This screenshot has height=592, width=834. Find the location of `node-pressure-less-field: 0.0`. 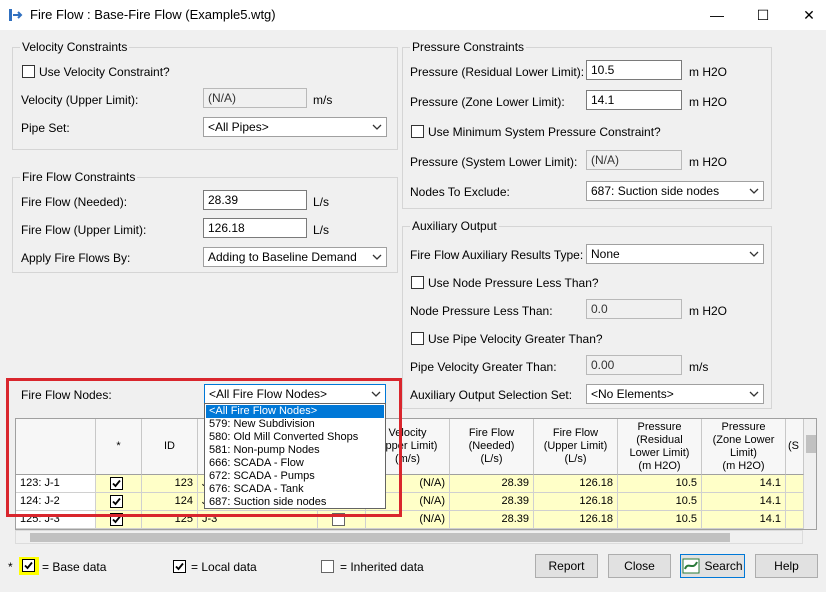

node-pressure-less-field: 0.0 is located at coordinates (634, 309).